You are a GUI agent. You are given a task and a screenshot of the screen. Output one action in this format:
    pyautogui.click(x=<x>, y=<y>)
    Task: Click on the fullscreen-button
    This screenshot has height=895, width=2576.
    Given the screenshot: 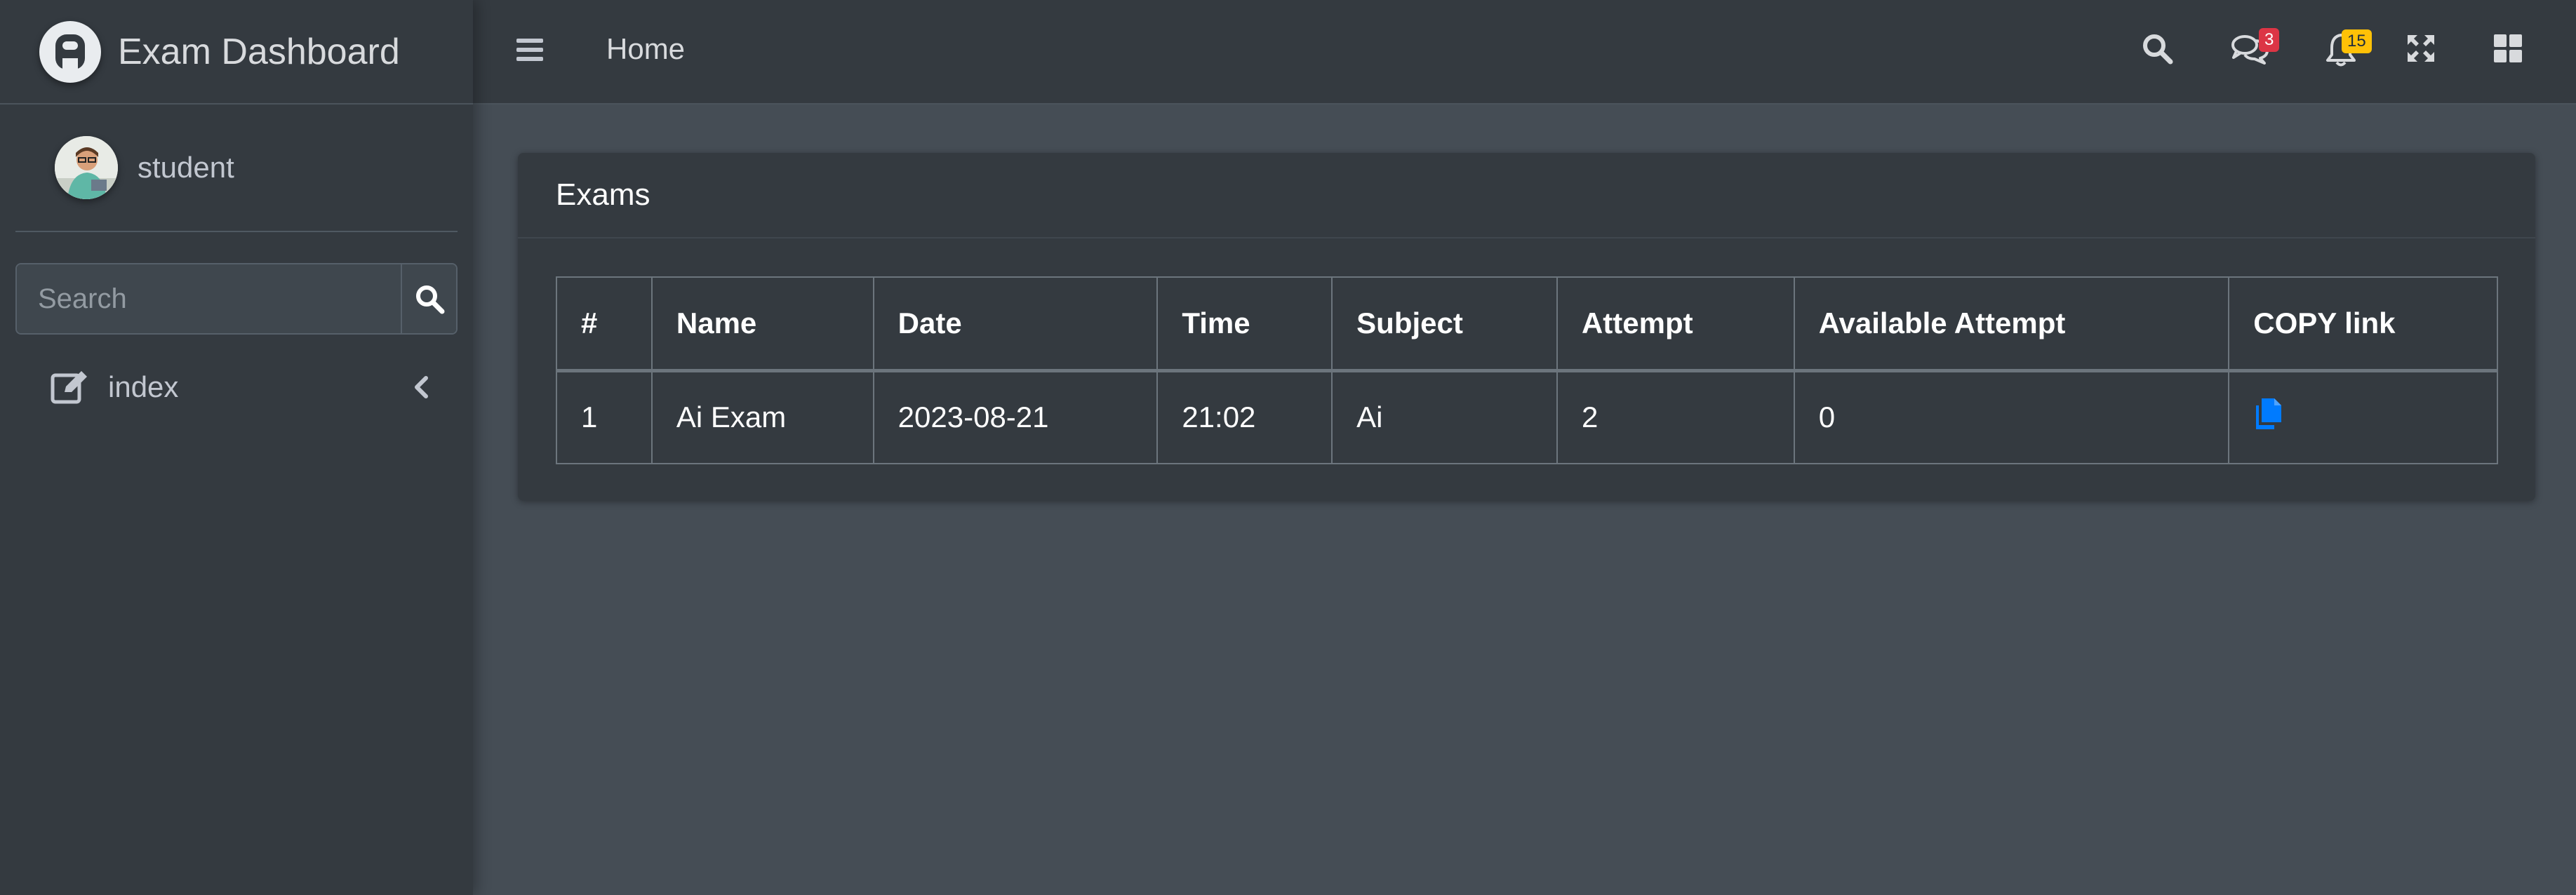 What is the action you would take?
    pyautogui.click(x=2421, y=50)
    